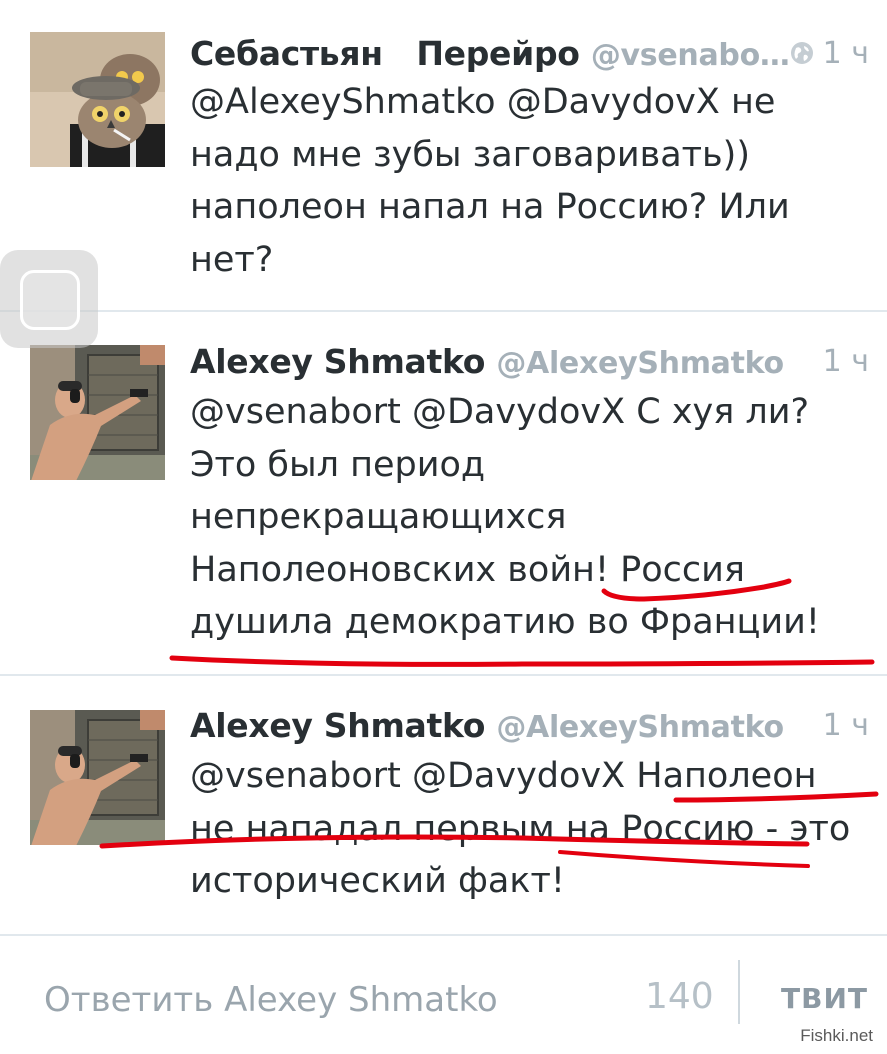 This screenshot has height=1054, width=887. I want to click on avatar-owl, so click(97, 99).